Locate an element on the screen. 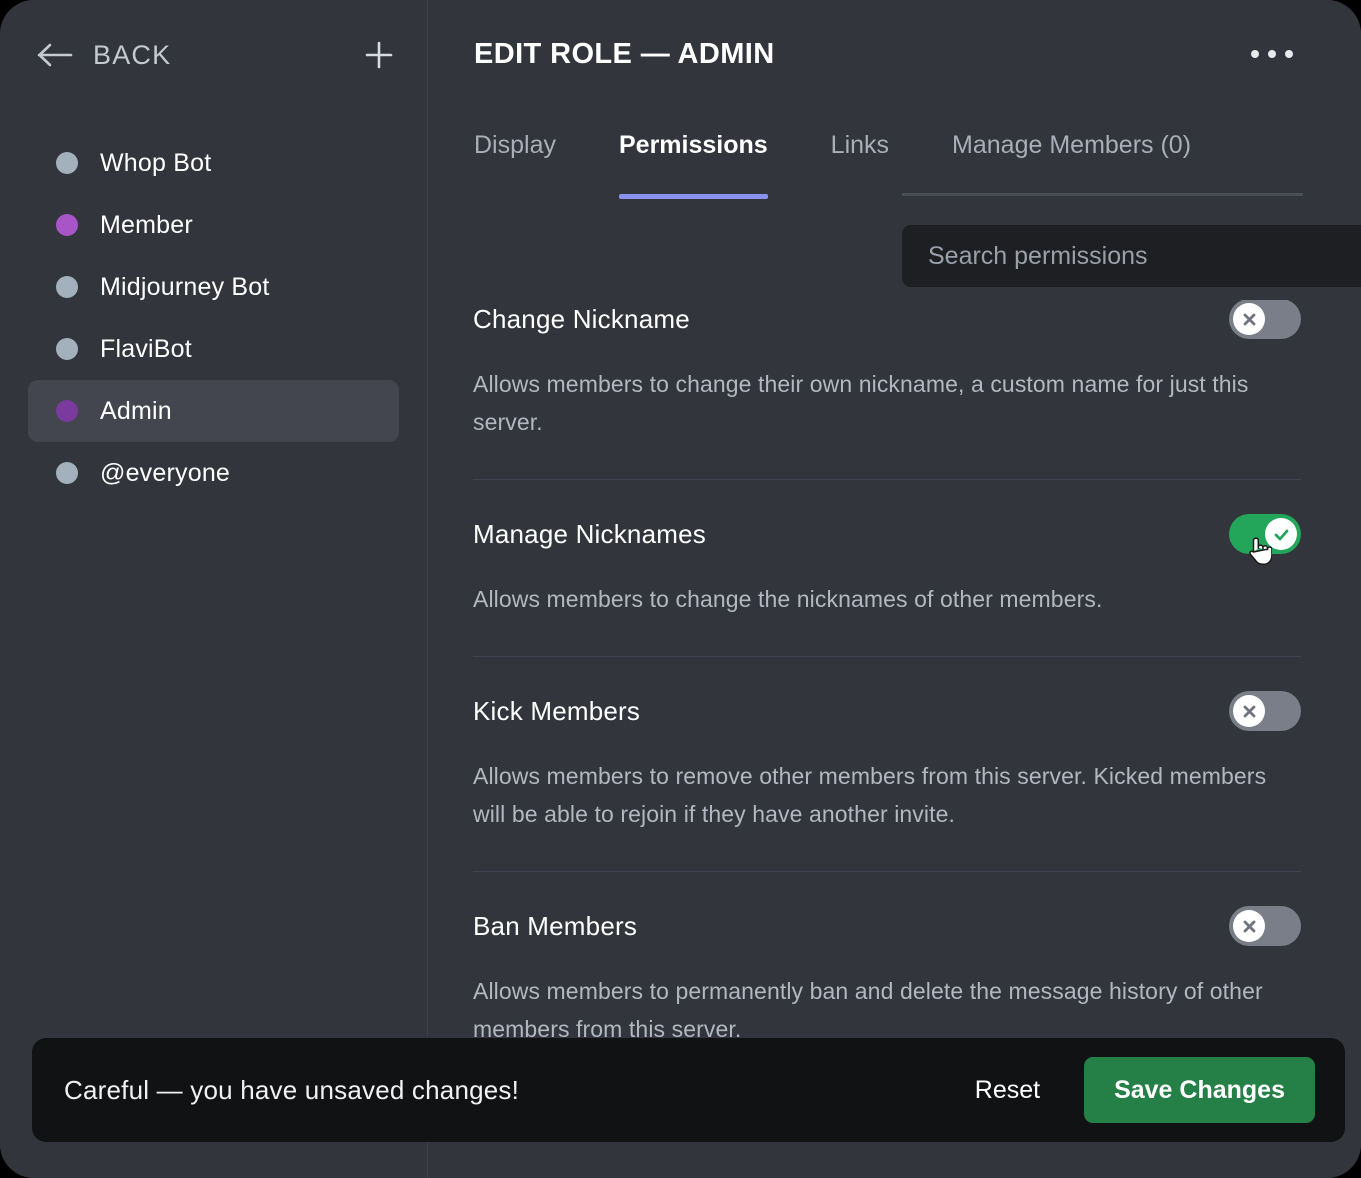 The height and width of the screenshot is (1178, 1361). role-item-label: @everyone is located at coordinates (165, 472).